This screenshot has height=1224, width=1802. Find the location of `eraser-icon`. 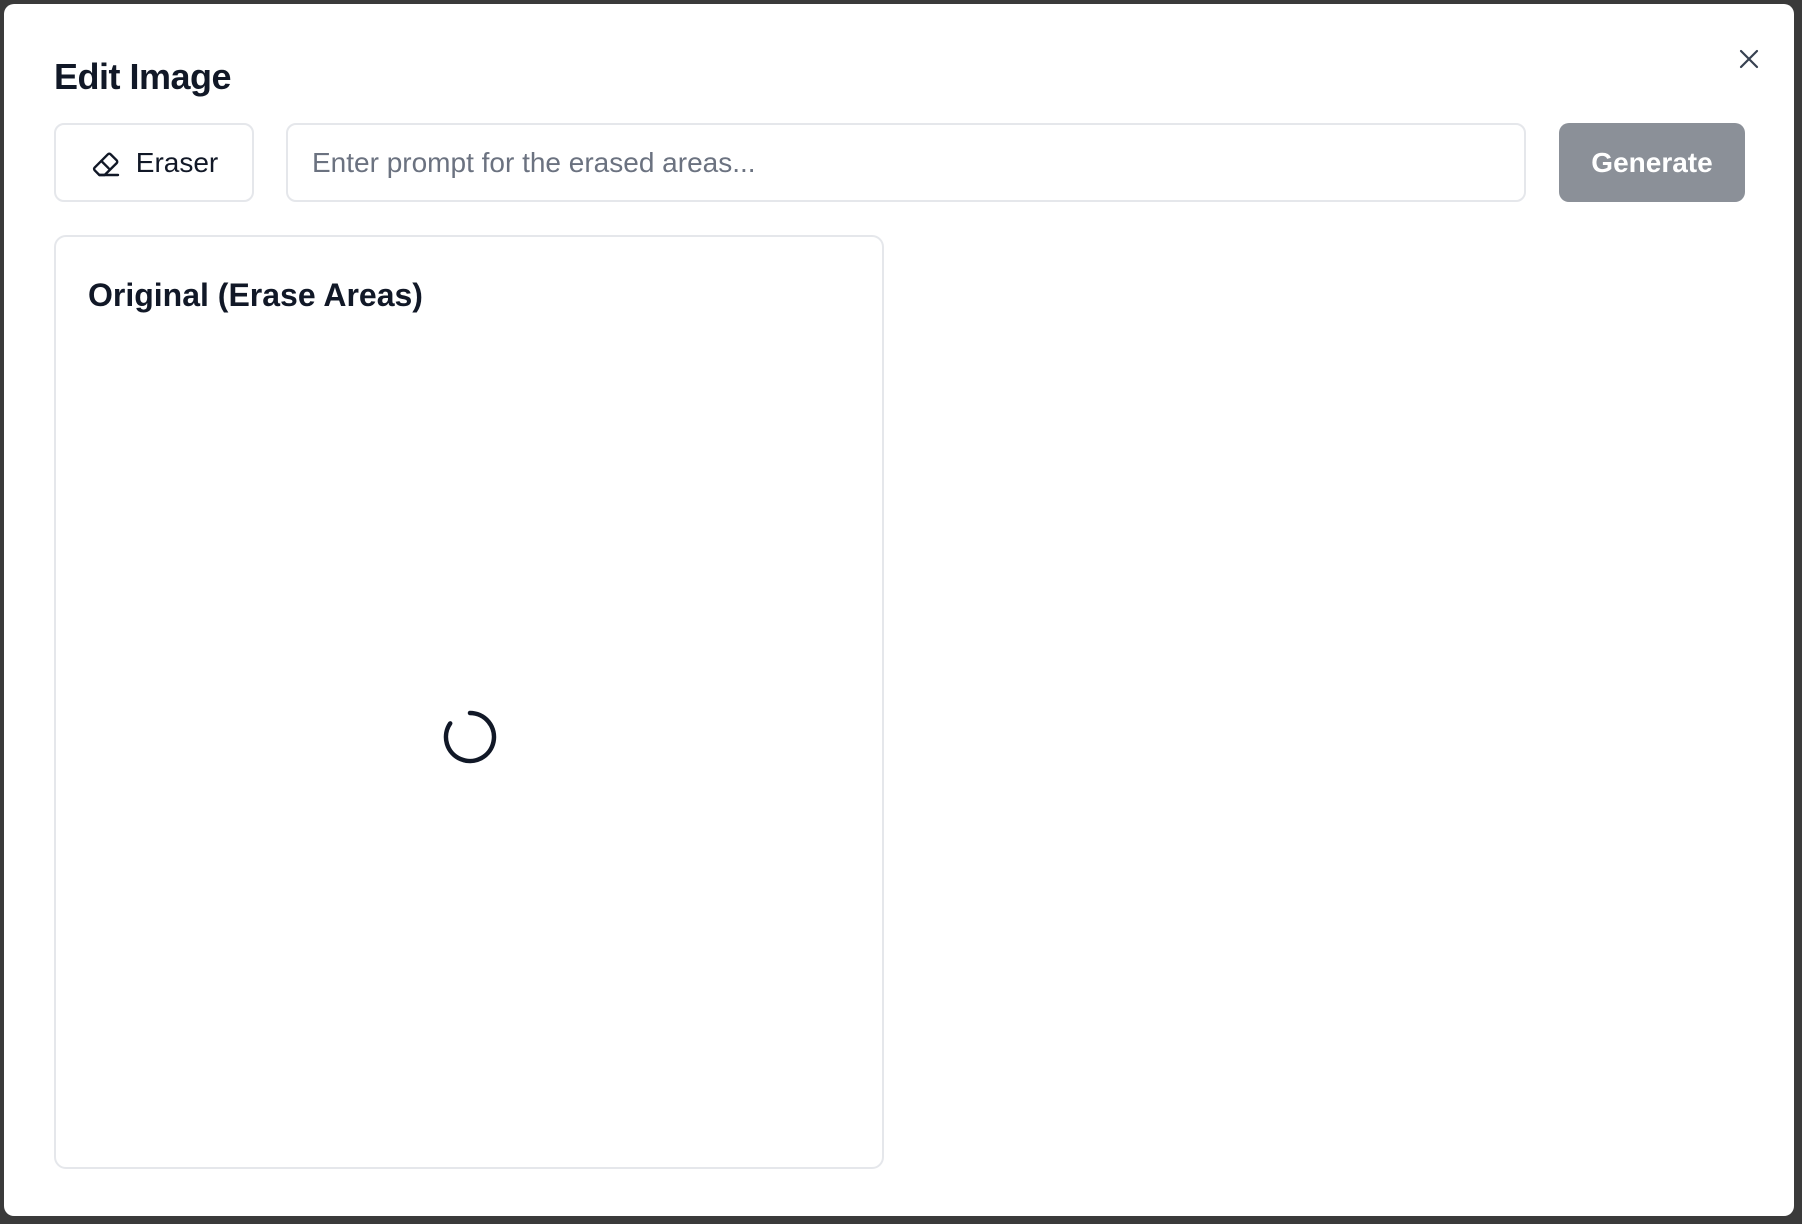

eraser-icon is located at coordinates (105, 164).